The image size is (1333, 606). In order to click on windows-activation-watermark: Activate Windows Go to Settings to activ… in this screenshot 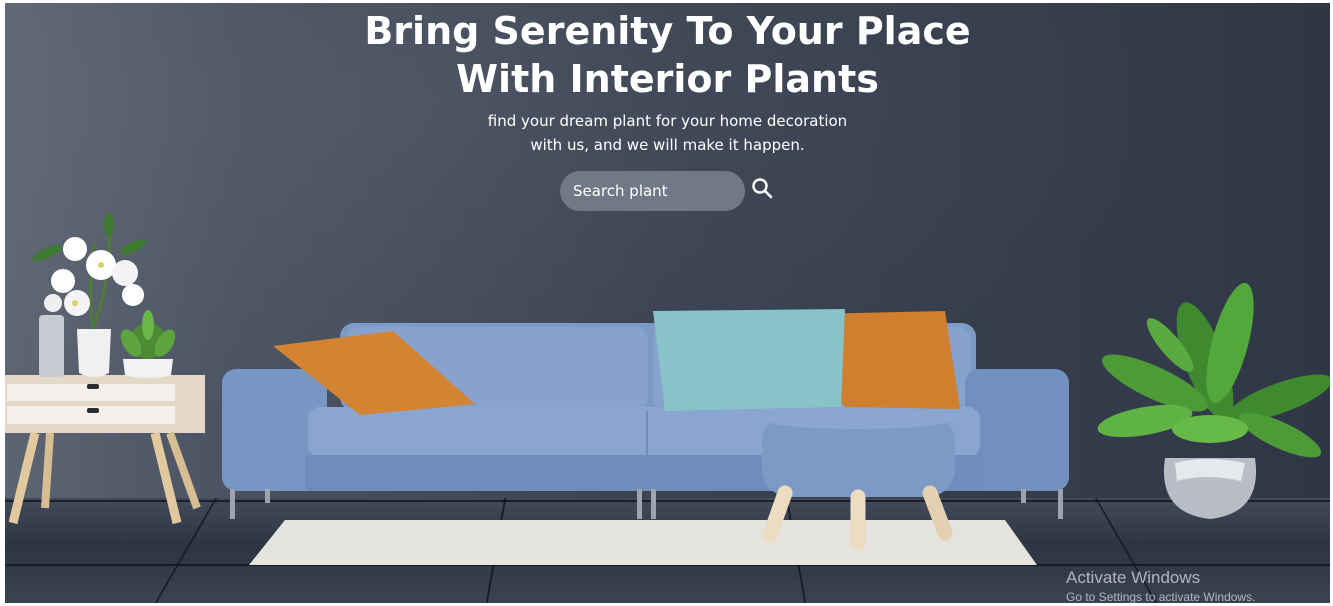, I will do `click(1160, 586)`.